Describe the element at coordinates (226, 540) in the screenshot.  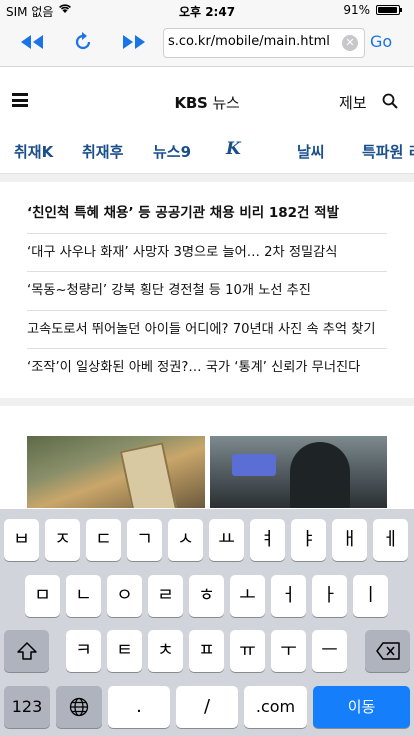
I see `key: ㅛ` at that location.